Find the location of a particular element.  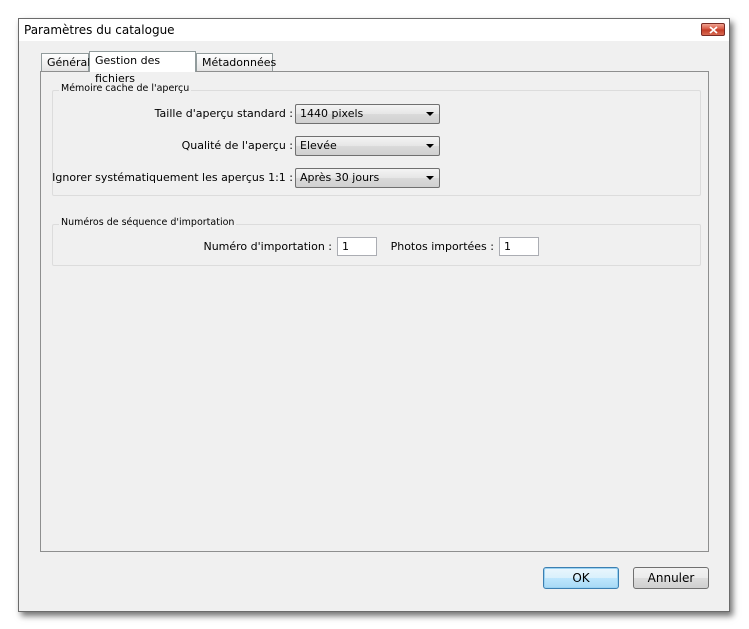

ok-button: OK is located at coordinates (581, 578).